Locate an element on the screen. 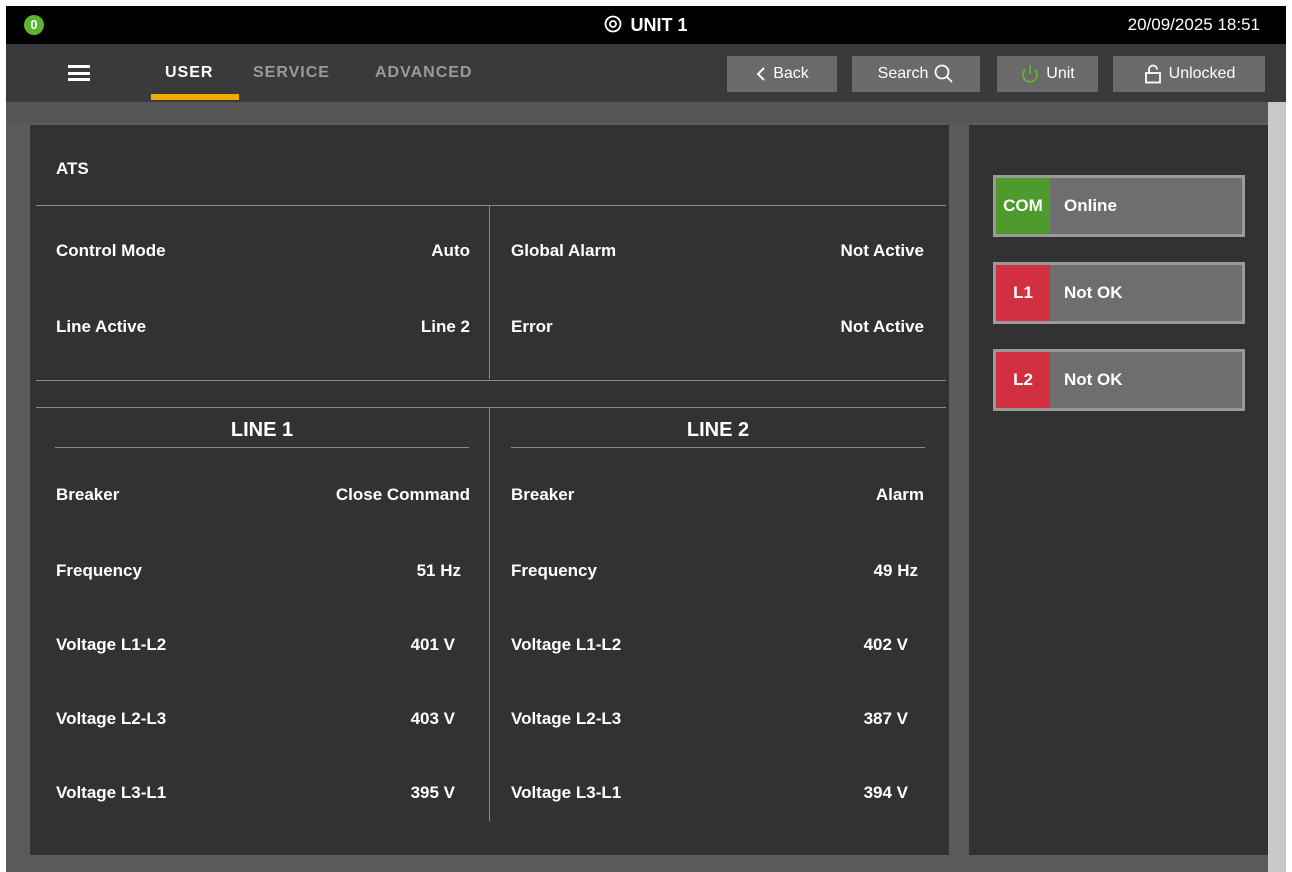 The image size is (1292, 872). line2-title: LINE 2 is located at coordinates (718, 430).